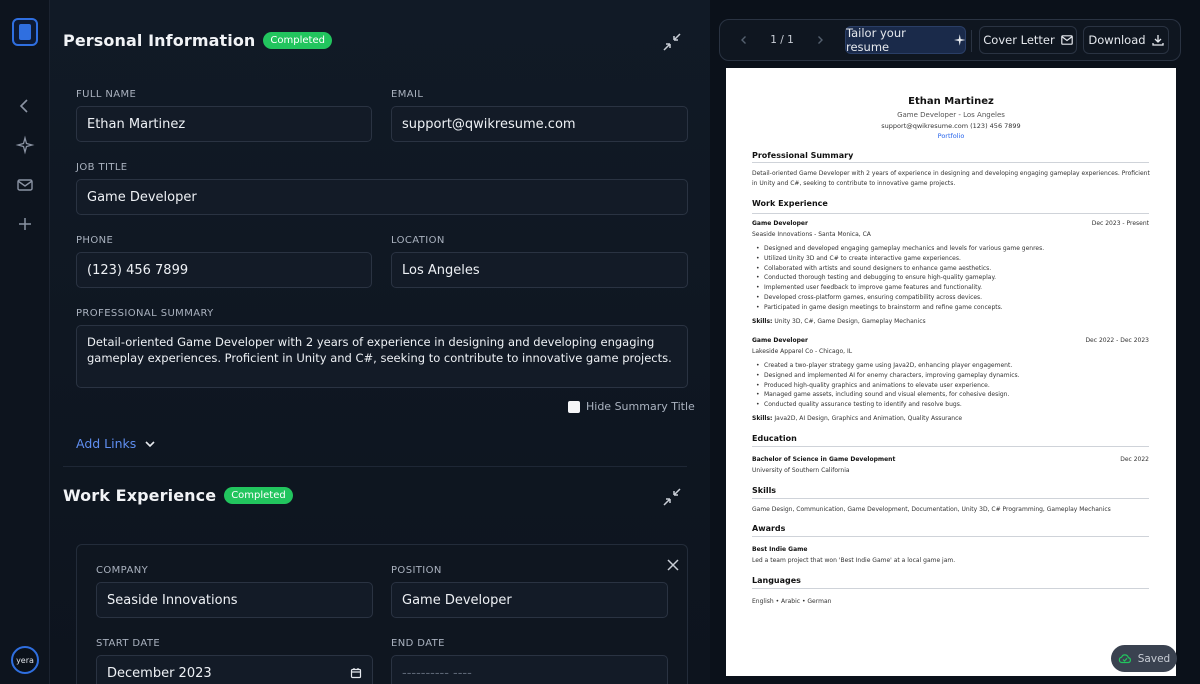 This screenshot has width=1200, height=684. What do you see at coordinates (224, 124) in the screenshot?
I see `full-name-field: Ethan Martinez` at bounding box center [224, 124].